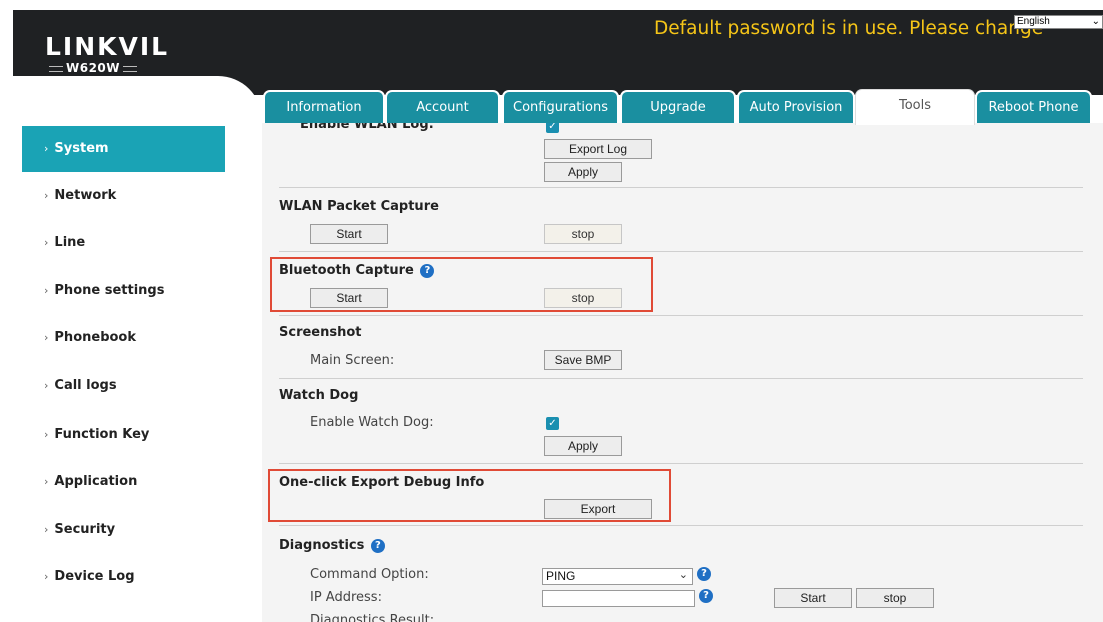 The height and width of the screenshot is (622, 1103). Describe the element at coordinates (349, 234) in the screenshot. I see `wlan-capture-start-button: Start` at that location.